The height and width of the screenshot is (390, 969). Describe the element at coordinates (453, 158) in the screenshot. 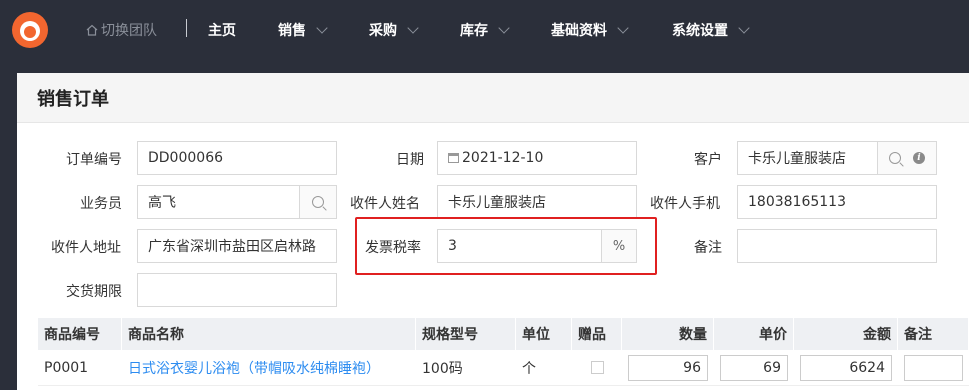

I see `calendar-icon` at that location.